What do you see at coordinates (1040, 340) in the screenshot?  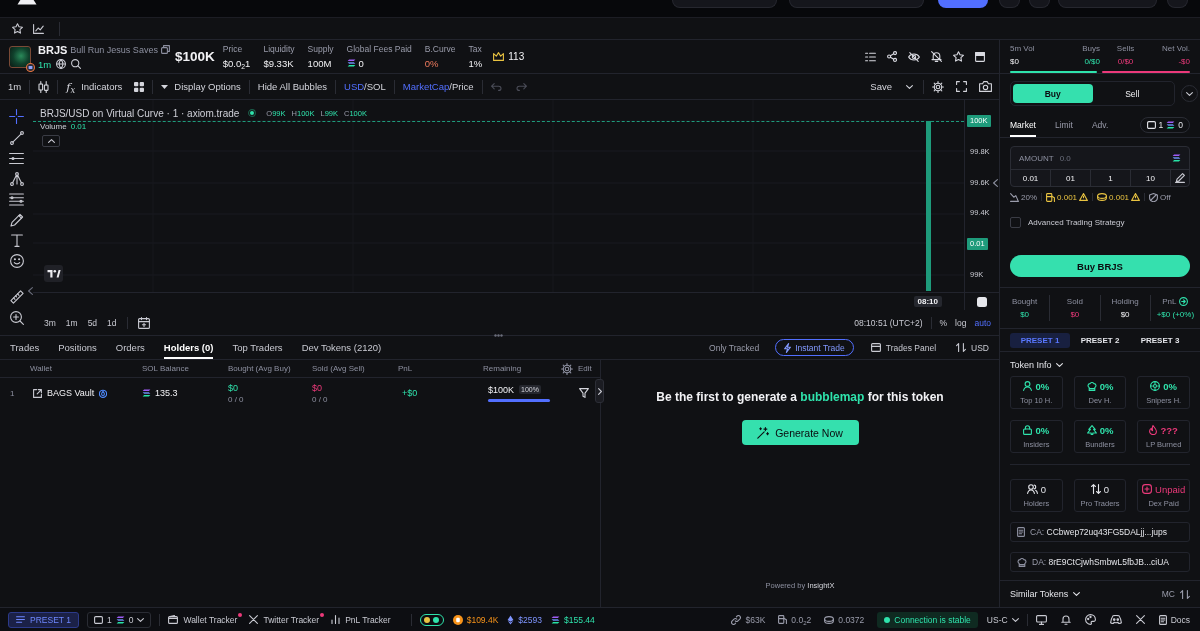 I see `preset-tab: PRESET 1` at bounding box center [1040, 340].